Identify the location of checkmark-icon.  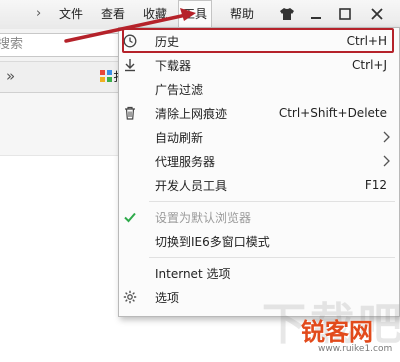
(130, 217).